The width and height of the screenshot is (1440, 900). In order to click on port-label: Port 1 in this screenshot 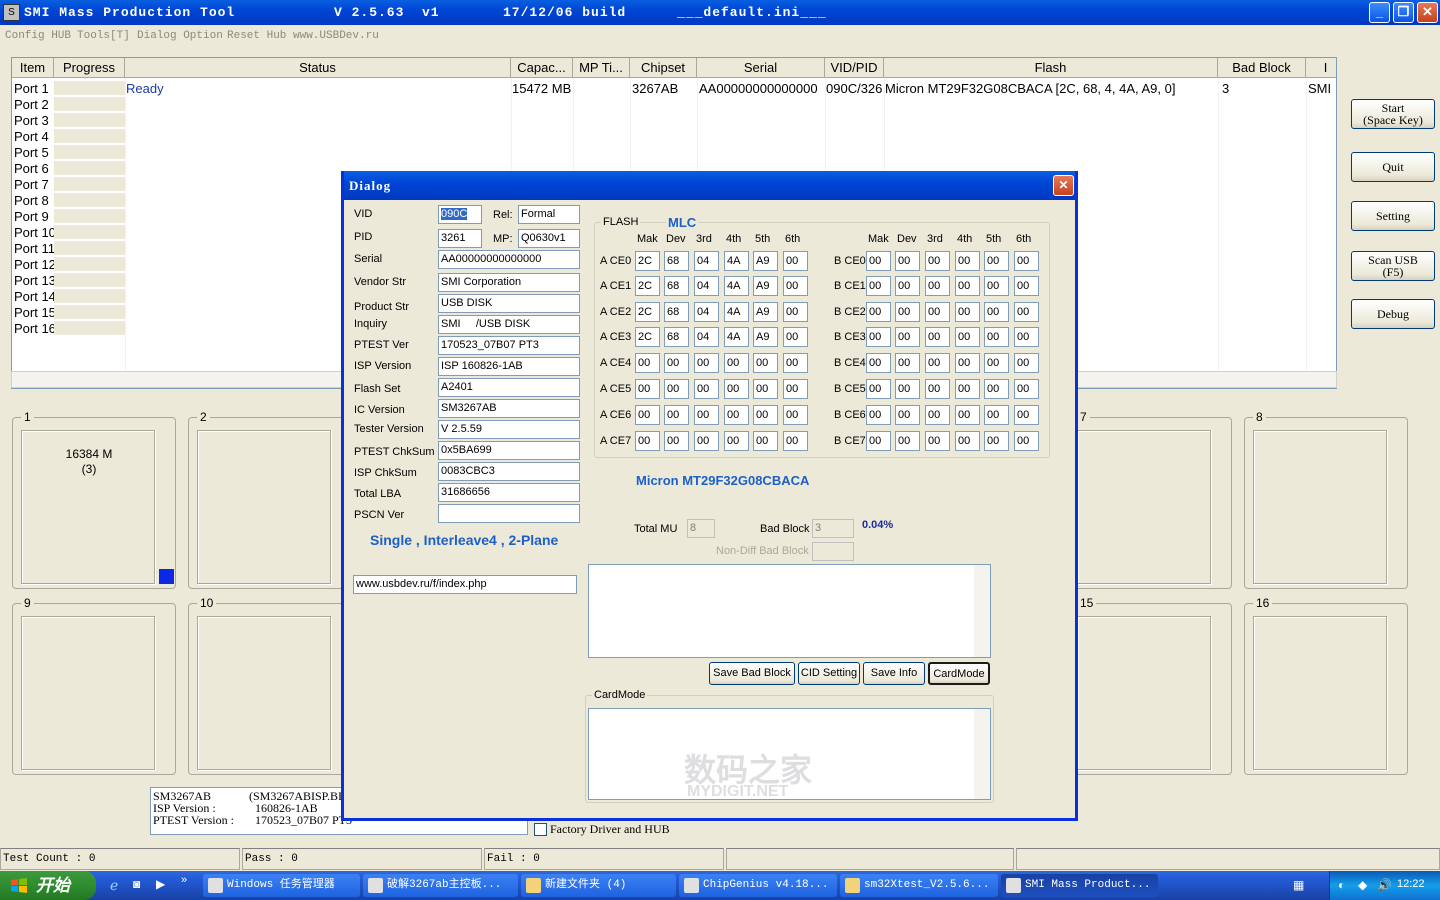, I will do `click(31, 89)`.